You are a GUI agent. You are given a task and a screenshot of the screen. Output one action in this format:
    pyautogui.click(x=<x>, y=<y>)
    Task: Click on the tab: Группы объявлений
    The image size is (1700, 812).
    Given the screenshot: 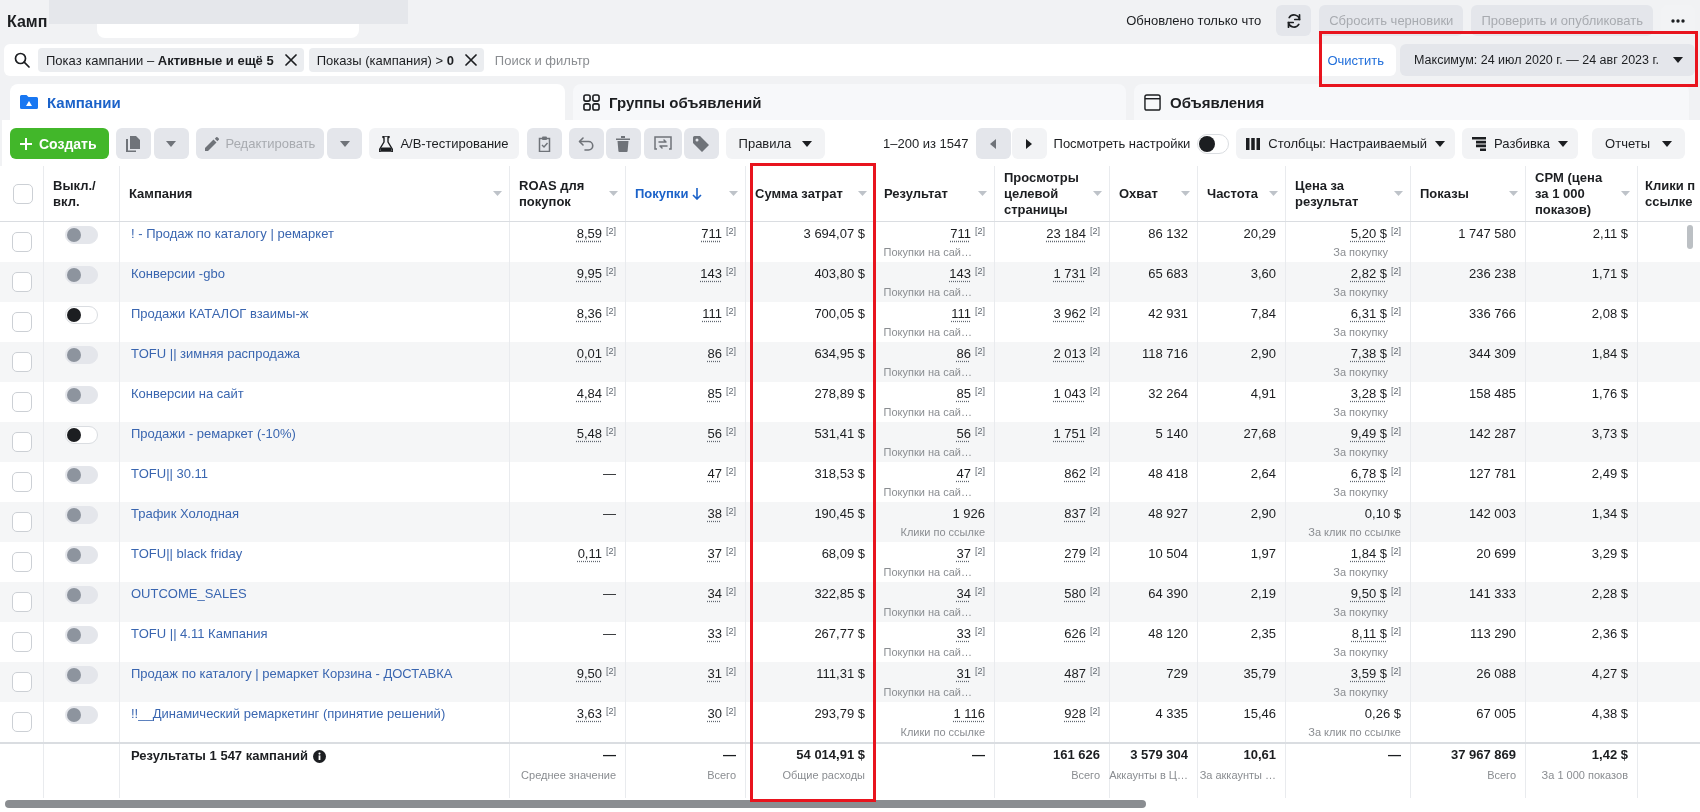 What is the action you would take?
    pyautogui.click(x=849, y=102)
    